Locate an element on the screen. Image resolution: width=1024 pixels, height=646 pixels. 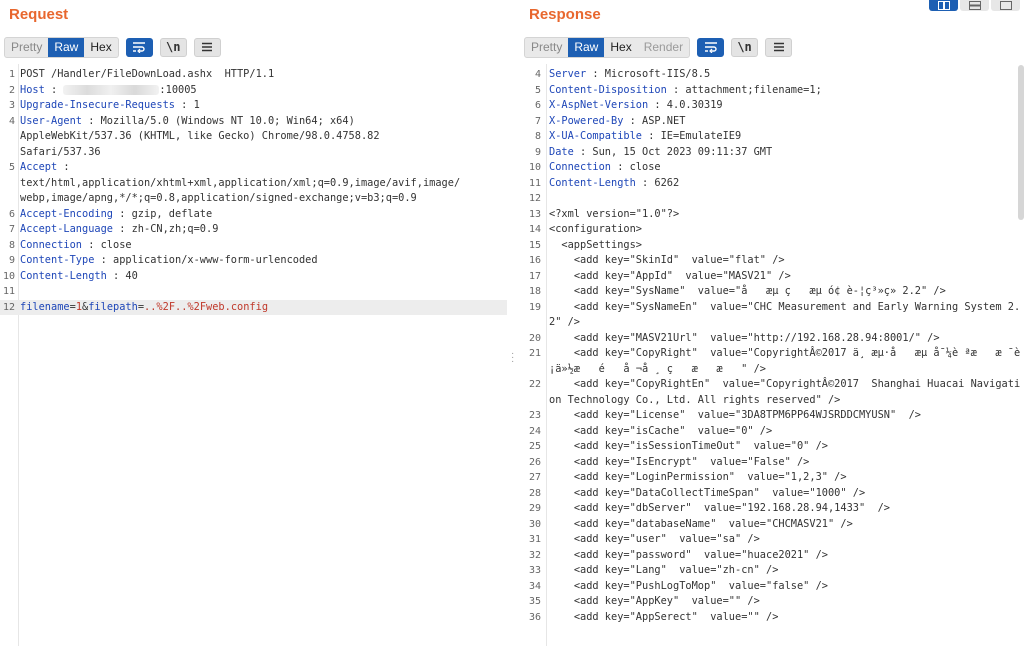
code-line: 10 Connection : close is located at coordinates (772, 168).